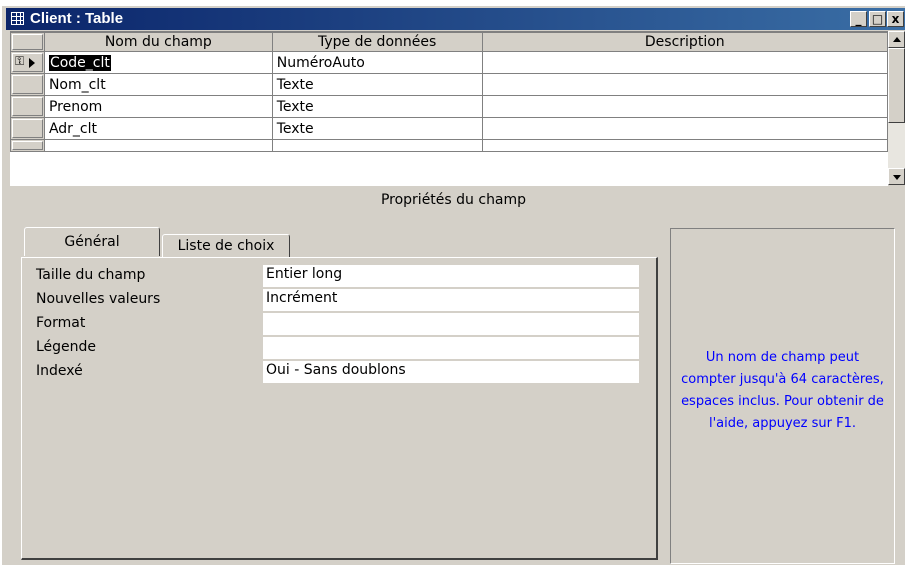 The width and height of the screenshot is (905, 565). Describe the element at coordinates (158, 128) in the screenshot. I see `field-name-cell: Adr_clt` at that location.